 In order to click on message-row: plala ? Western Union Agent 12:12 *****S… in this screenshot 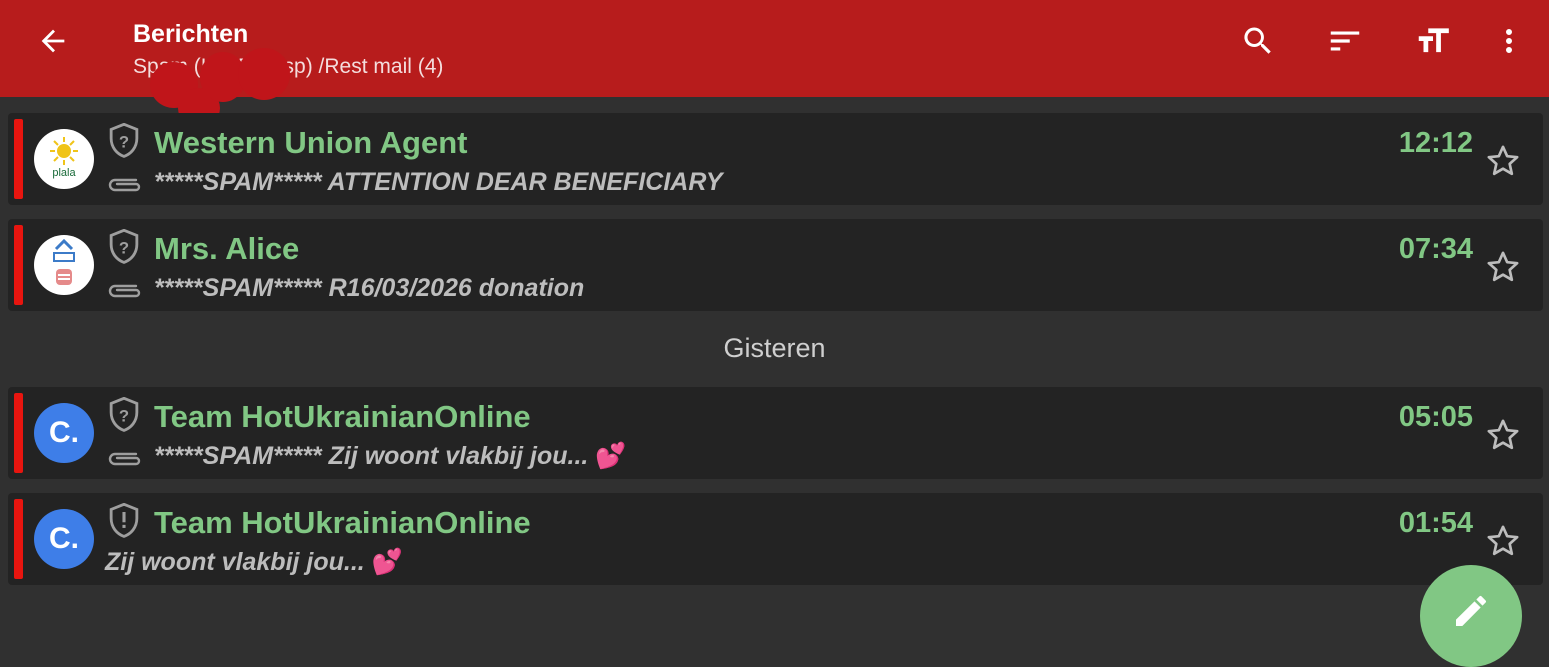, I will do `click(775, 159)`.